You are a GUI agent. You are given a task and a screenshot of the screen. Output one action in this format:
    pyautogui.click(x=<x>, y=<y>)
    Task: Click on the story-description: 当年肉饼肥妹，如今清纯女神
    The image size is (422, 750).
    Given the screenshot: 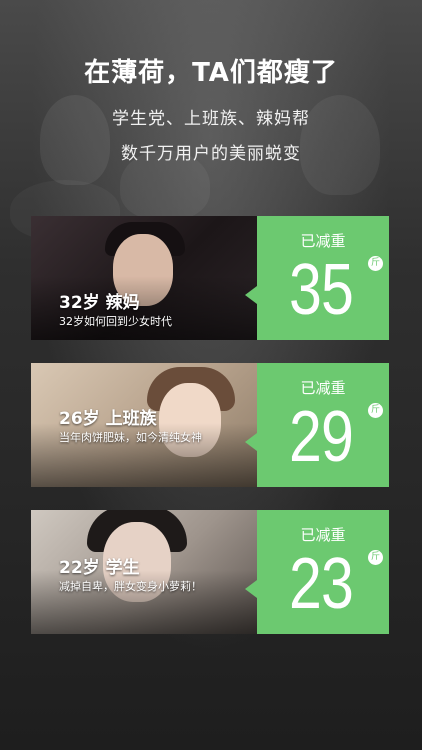 What is the action you would take?
    pyautogui.click(x=130, y=437)
    